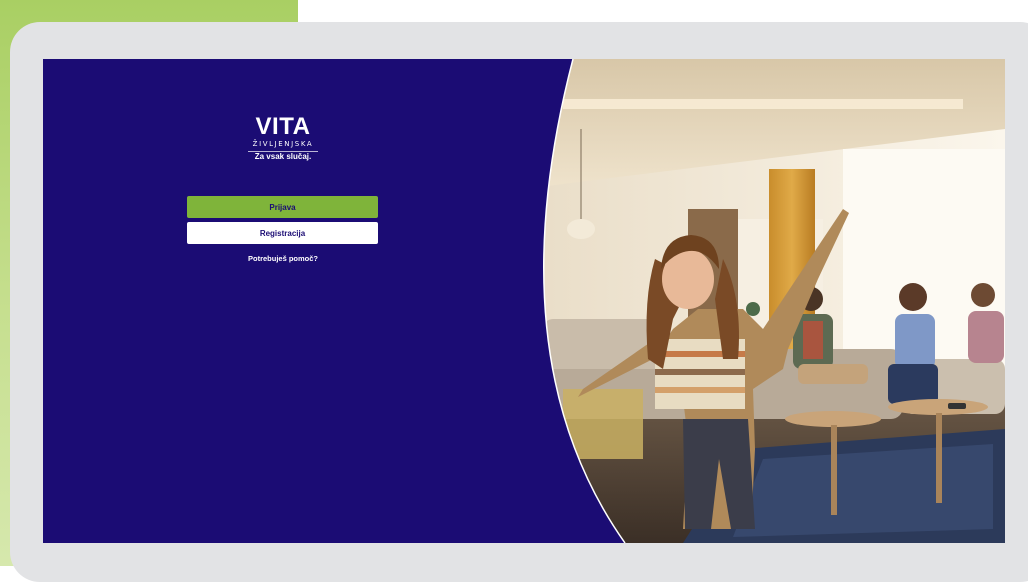 The width and height of the screenshot is (1028, 582). Describe the element at coordinates (283, 146) in the screenshot. I see `logo-subtitle: ŽIVLJENJSKA` at that location.